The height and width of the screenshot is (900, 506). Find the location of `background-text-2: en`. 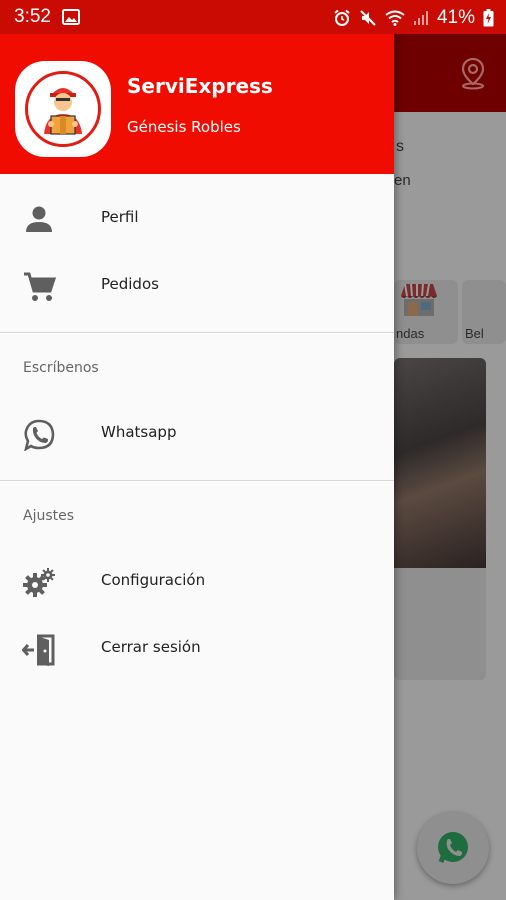

background-text-2: en is located at coordinates (402, 180).